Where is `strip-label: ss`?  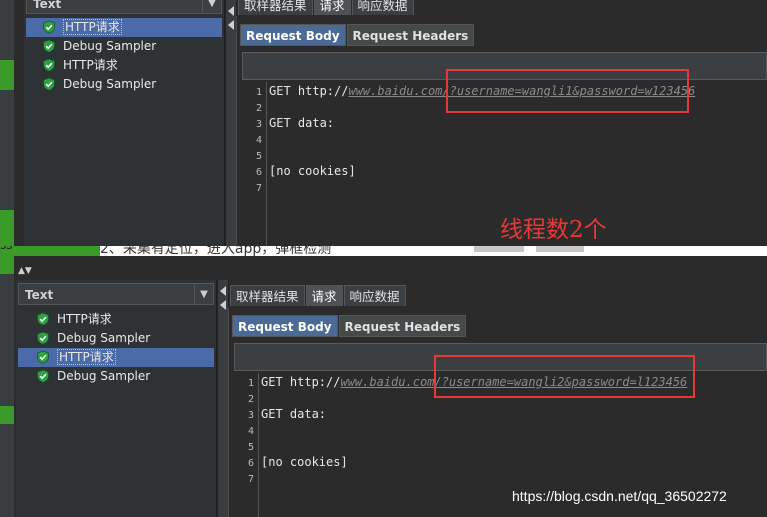 strip-label: ss is located at coordinates (6, 249).